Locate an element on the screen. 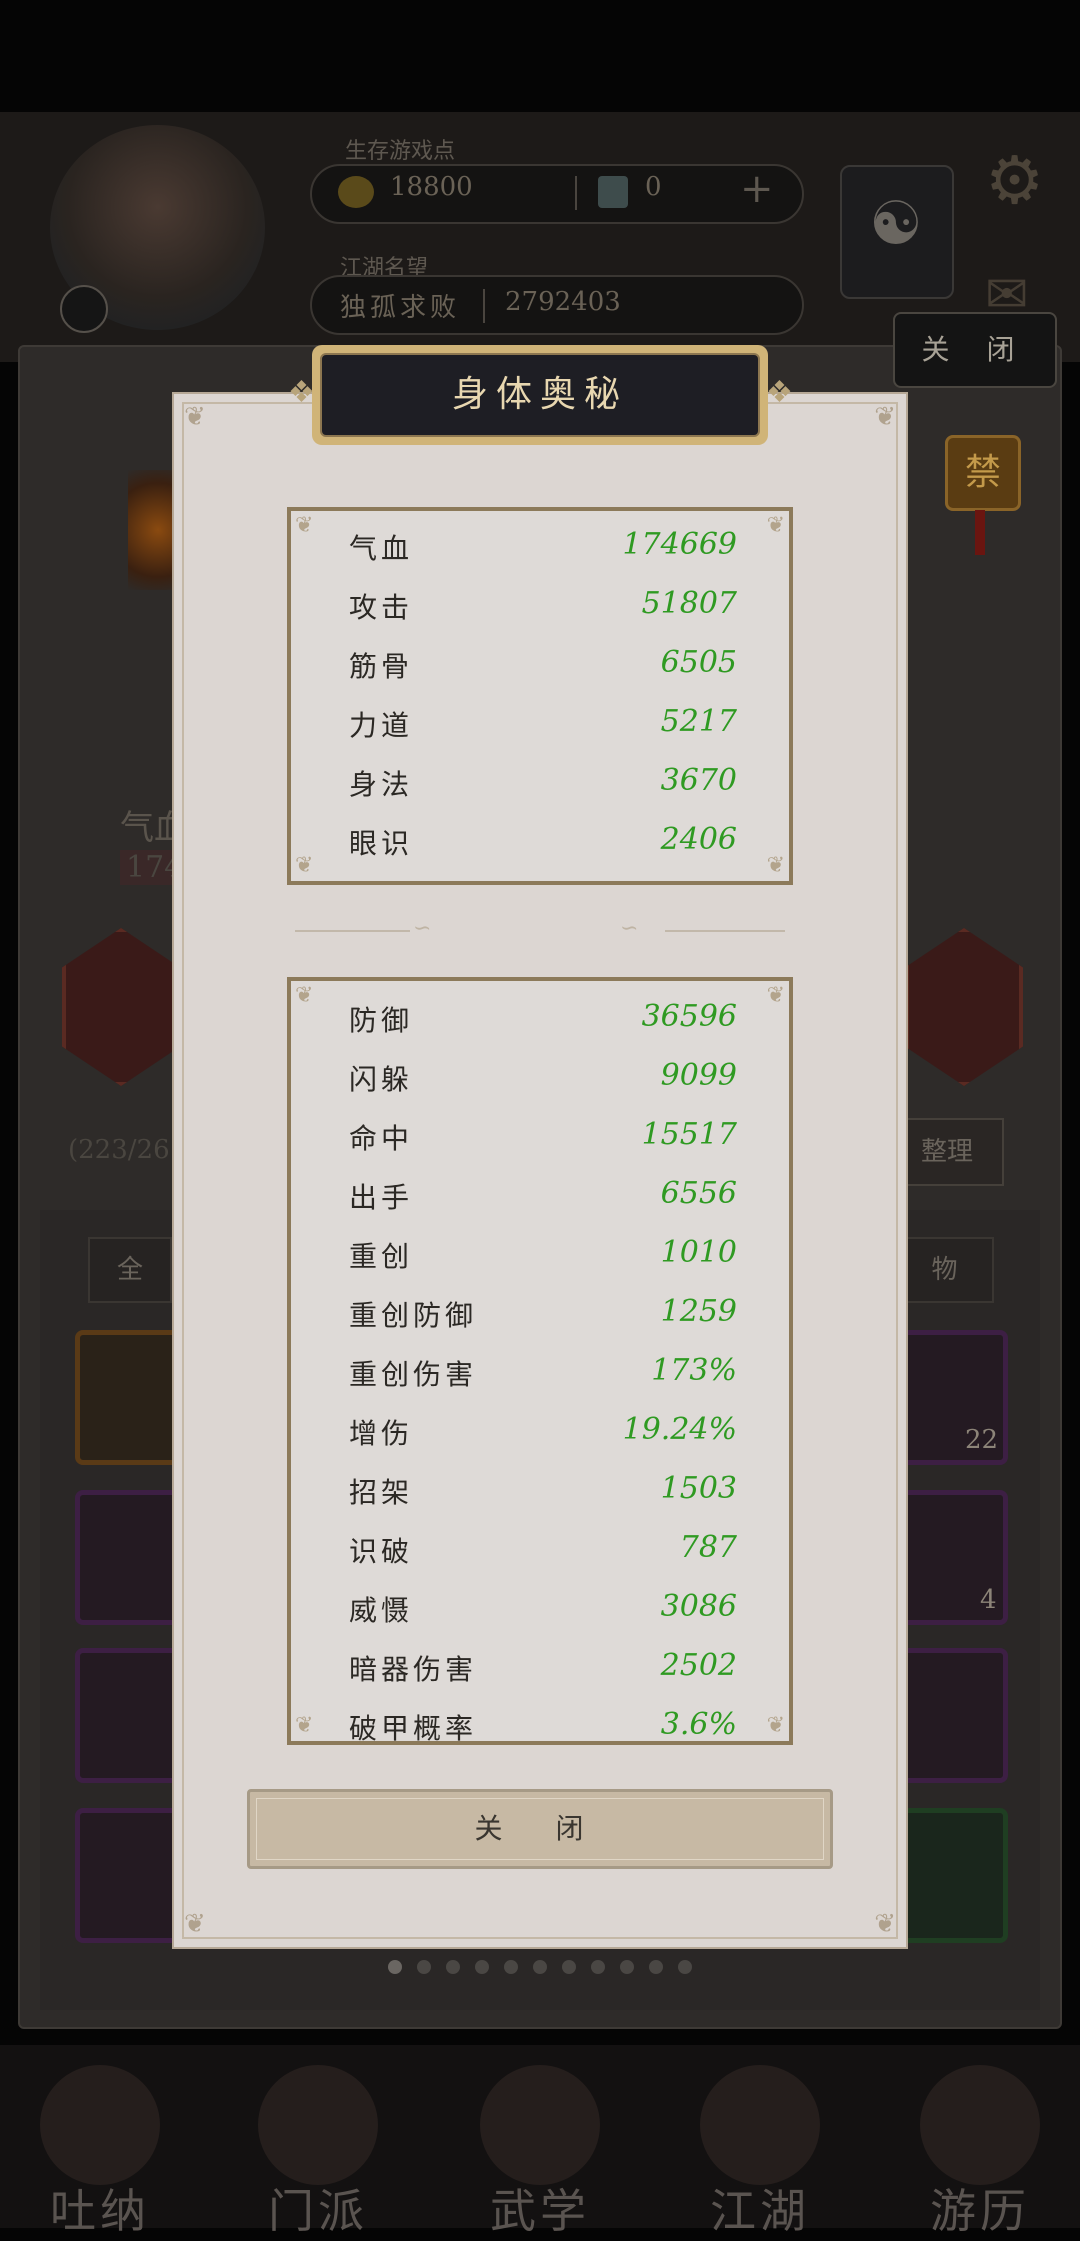 This screenshot has width=1080, height=2241. nav-label: 吐纳 is located at coordinates (100, 2211).